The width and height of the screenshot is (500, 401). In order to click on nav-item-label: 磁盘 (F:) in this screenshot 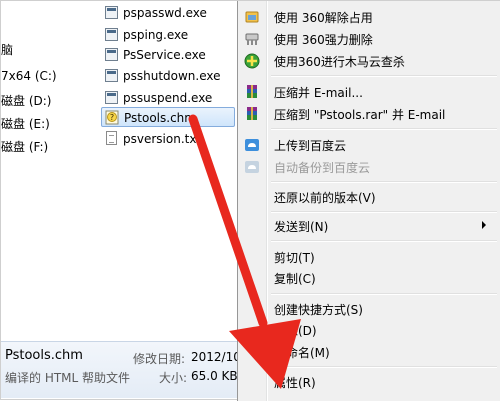, I will do `click(25, 147)`.